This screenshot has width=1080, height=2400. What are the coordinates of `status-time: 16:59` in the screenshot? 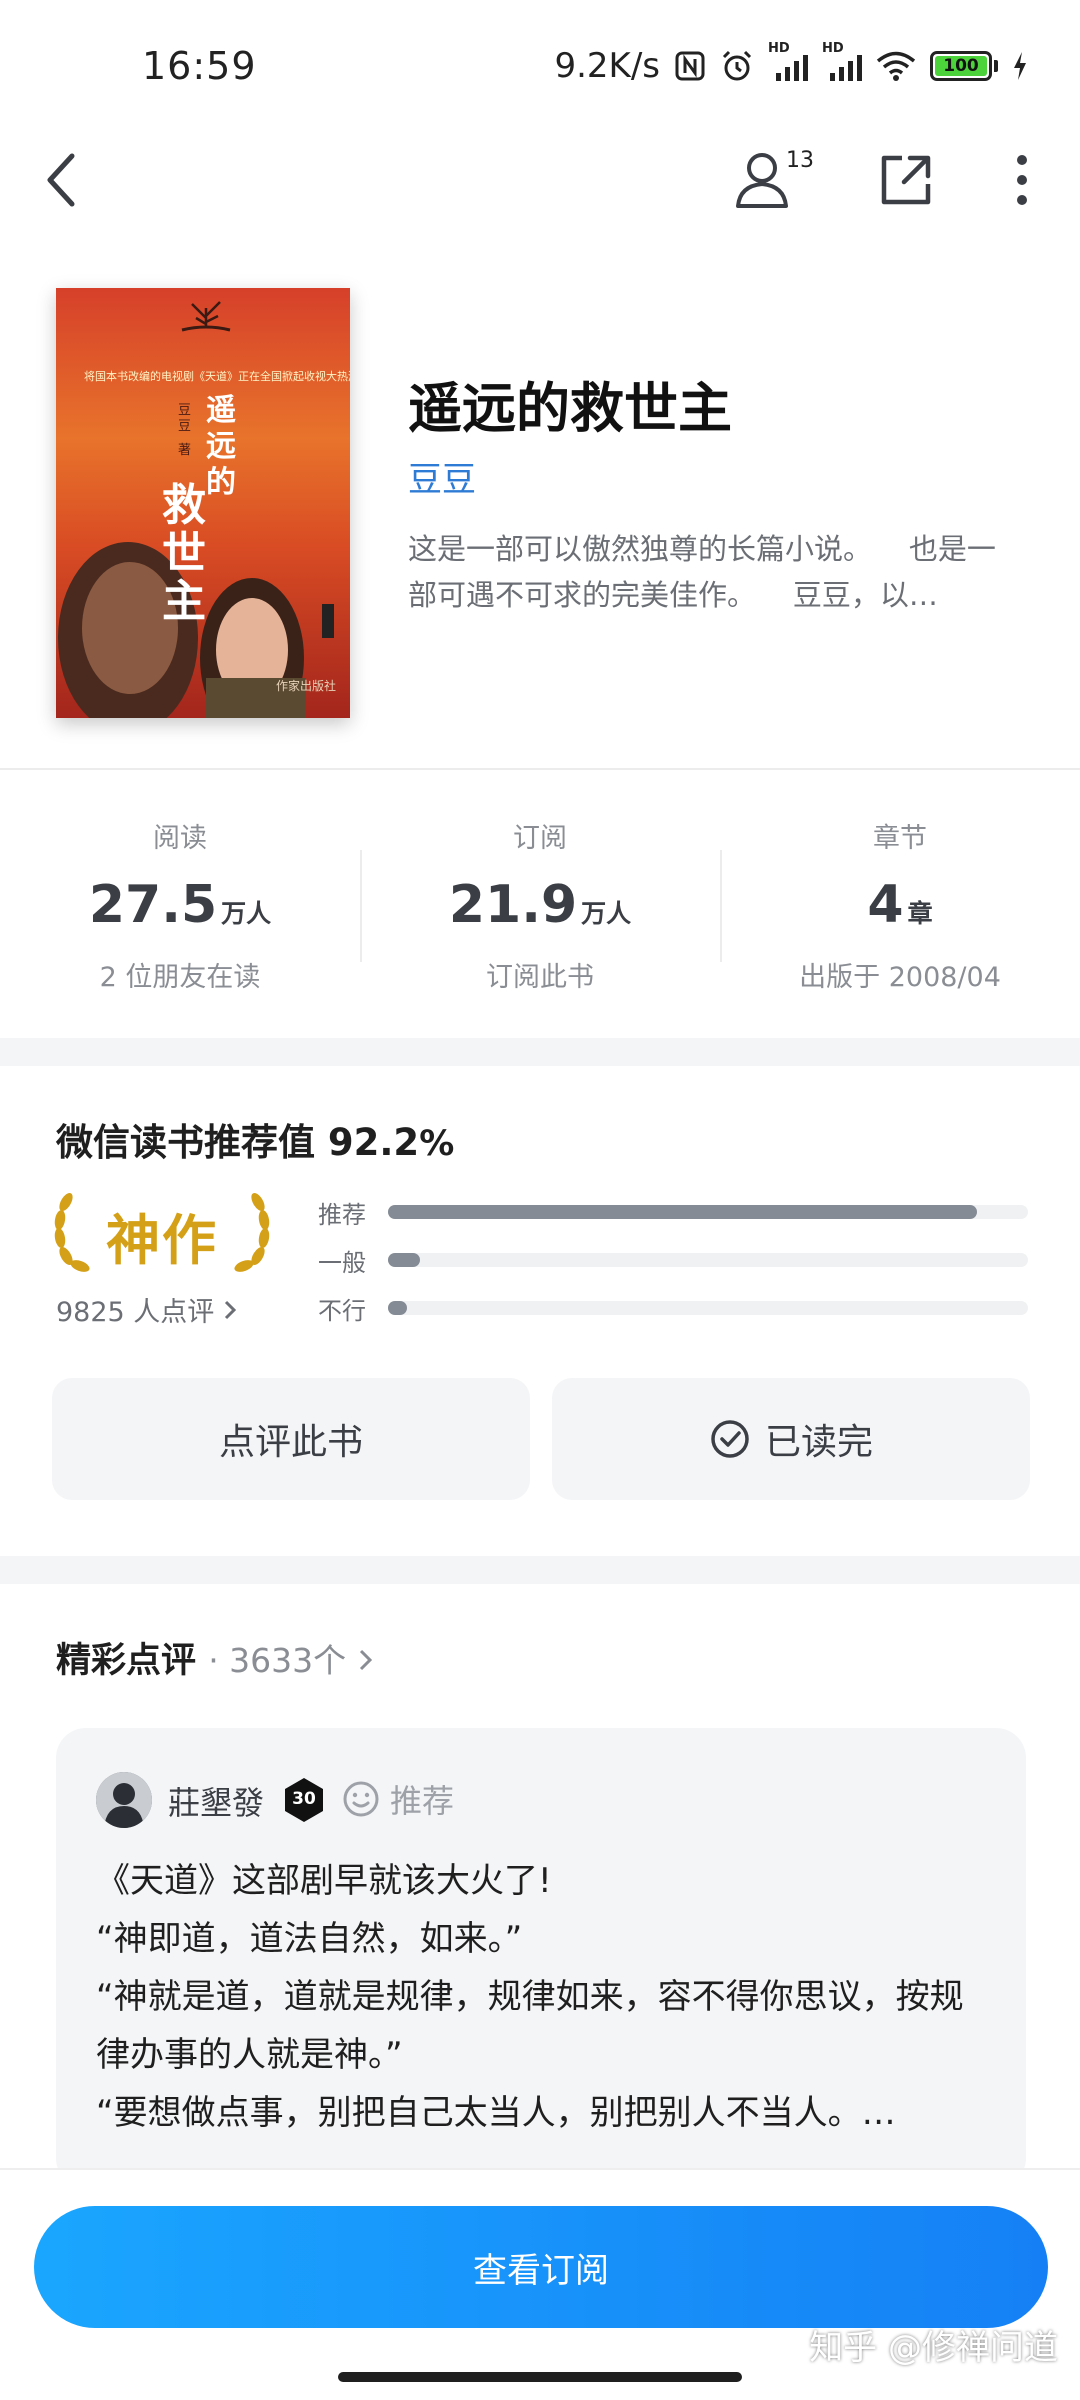 It's located at (199, 66).